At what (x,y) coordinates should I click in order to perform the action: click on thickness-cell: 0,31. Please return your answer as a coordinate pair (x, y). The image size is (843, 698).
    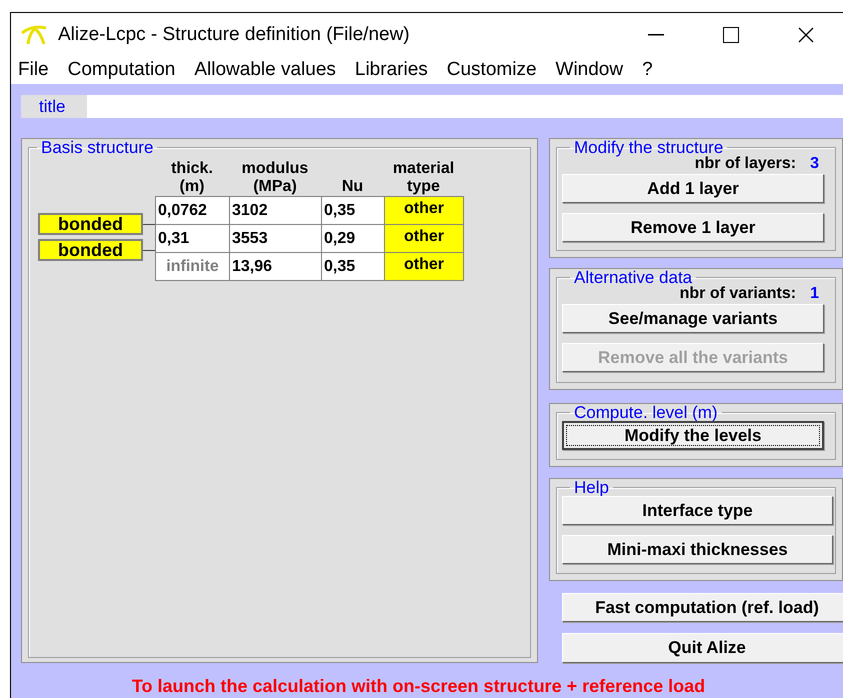
    Looking at the image, I should click on (192, 238).